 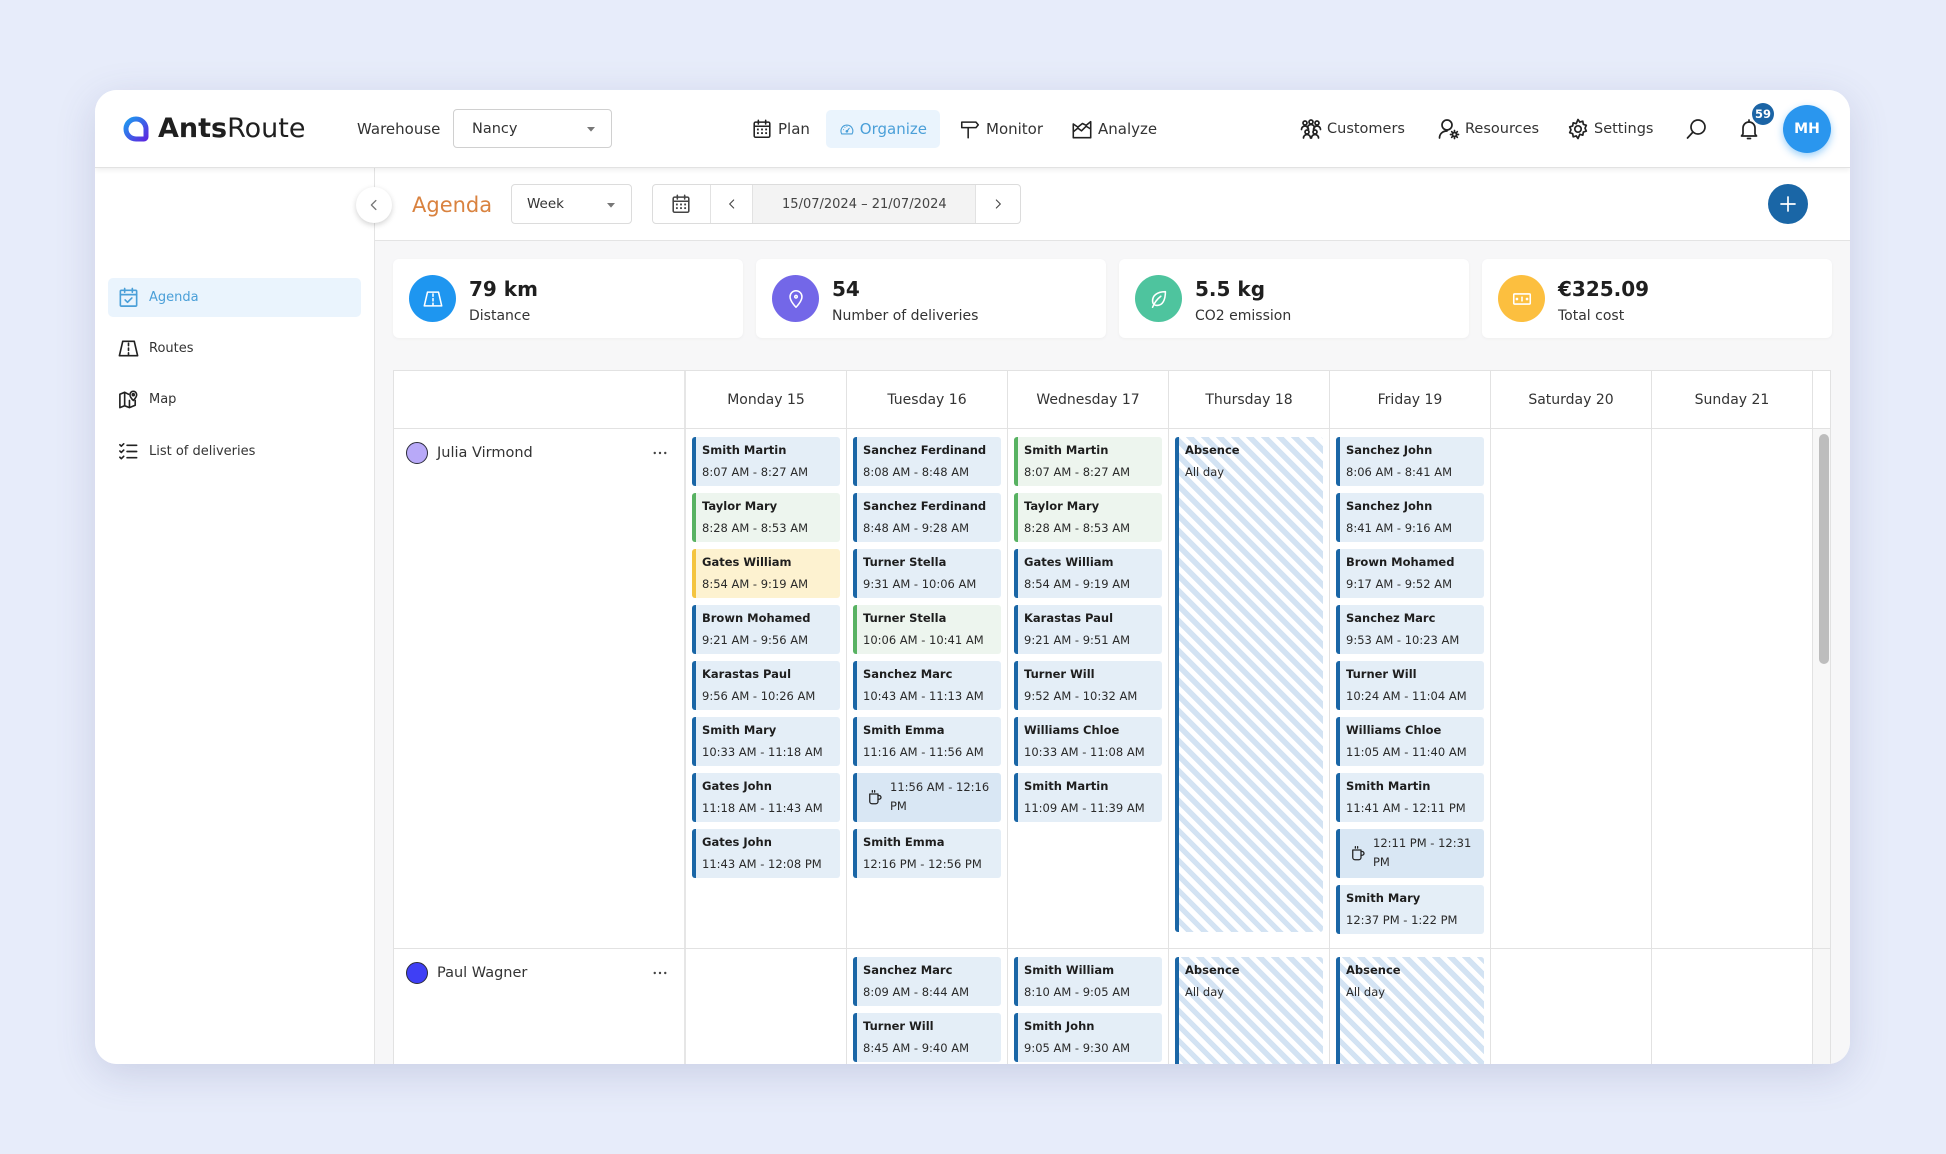 What do you see at coordinates (399, 129) in the screenshot?
I see `warehouse-label: Warehouse` at bounding box center [399, 129].